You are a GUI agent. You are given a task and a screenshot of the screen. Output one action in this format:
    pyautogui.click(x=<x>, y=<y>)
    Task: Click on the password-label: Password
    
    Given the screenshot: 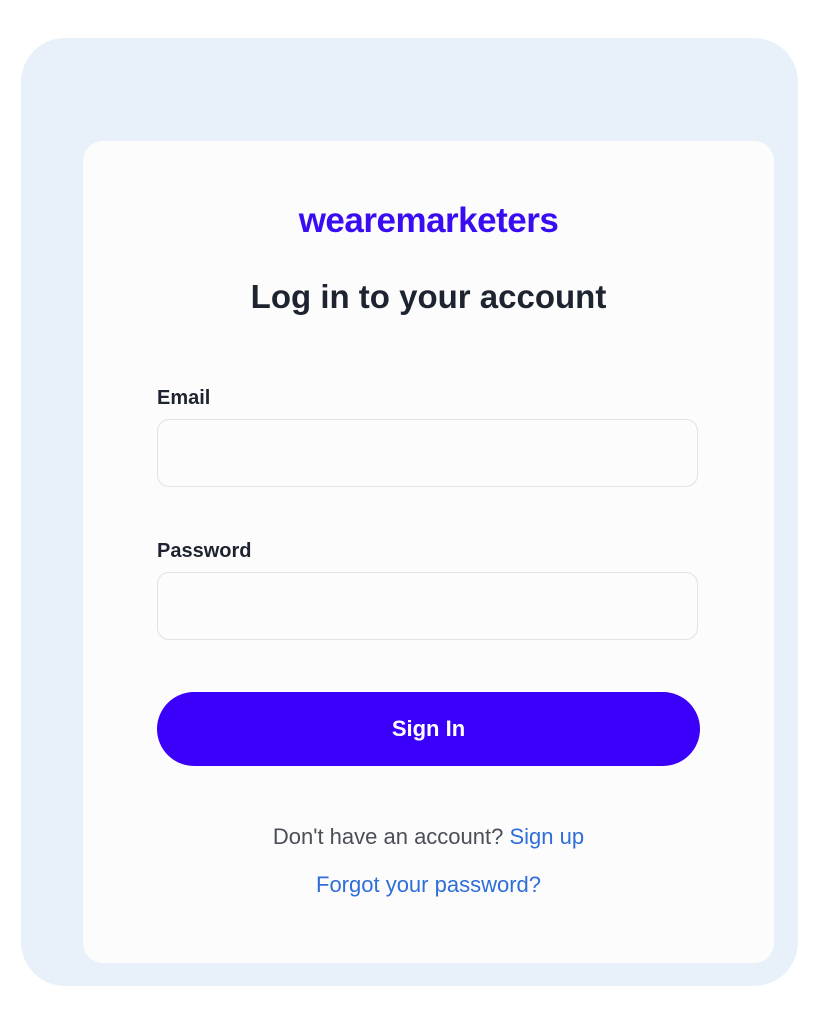 What is the action you would take?
    pyautogui.click(x=204, y=551)
    